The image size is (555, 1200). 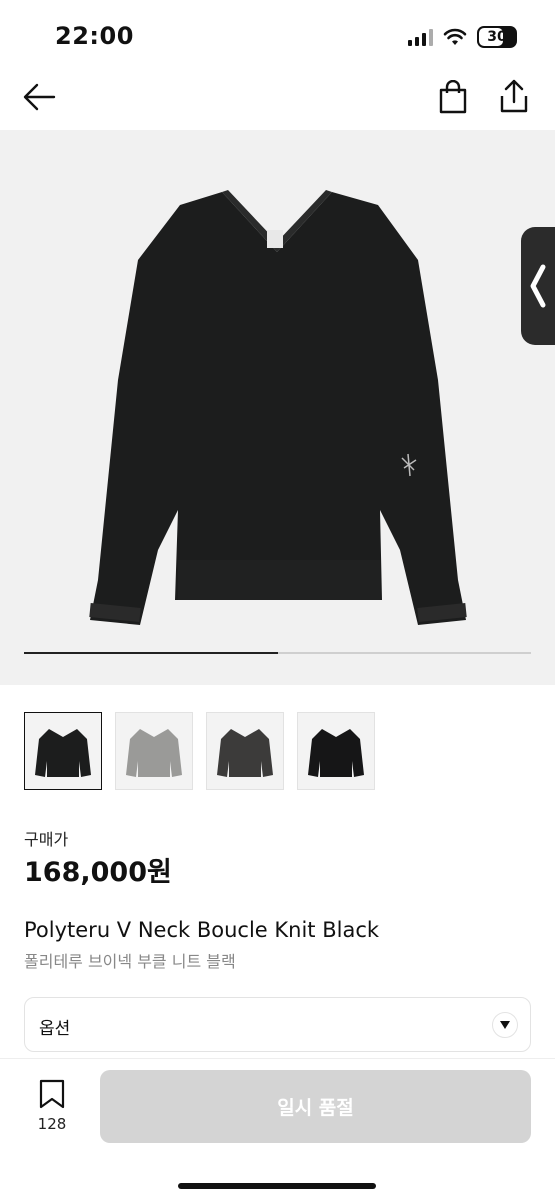 I want to click on thumbnail-black-sweater, so click(x=63, y=751).